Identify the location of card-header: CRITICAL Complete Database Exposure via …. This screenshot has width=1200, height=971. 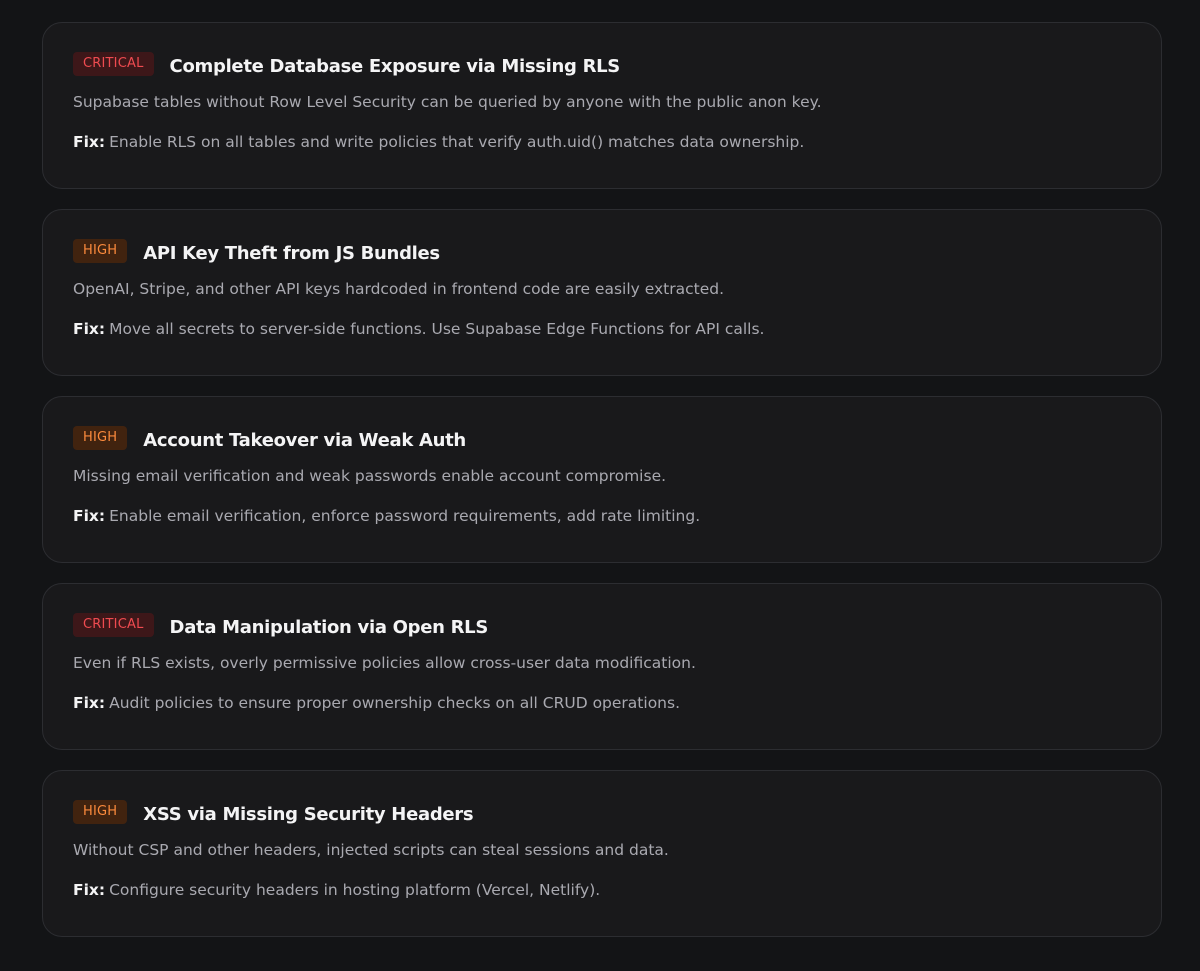
(602, 65).